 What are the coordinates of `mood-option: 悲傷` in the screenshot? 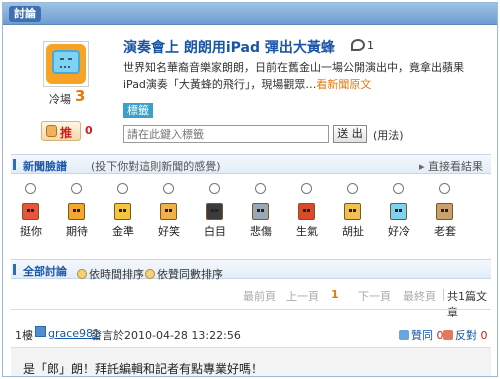 It's located at (261, 211).